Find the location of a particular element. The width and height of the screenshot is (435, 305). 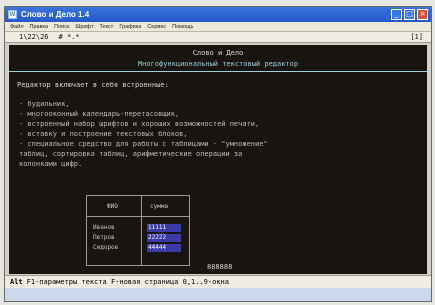

menu-help: Помощь is located at coordinates (182, 27).